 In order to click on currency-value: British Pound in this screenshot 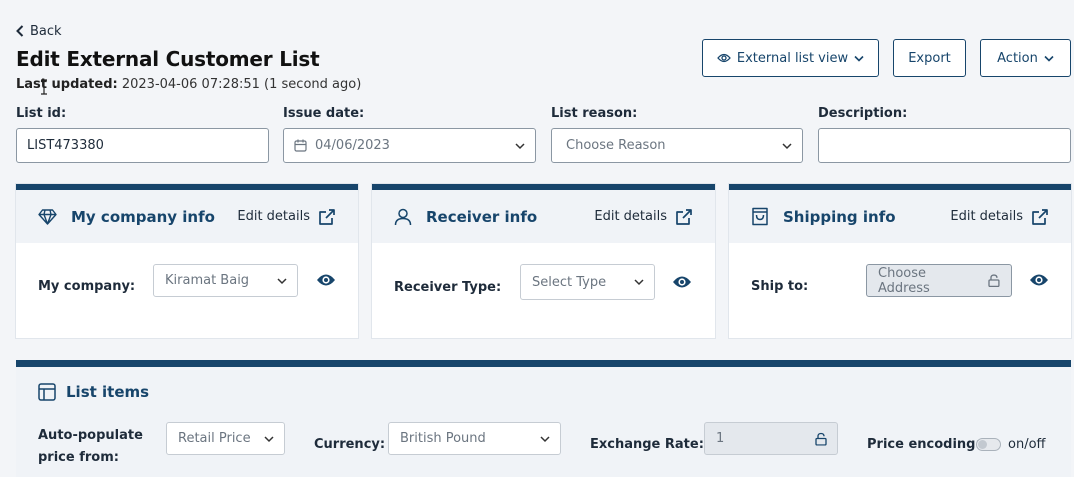, I will do `click(443, 438)`.